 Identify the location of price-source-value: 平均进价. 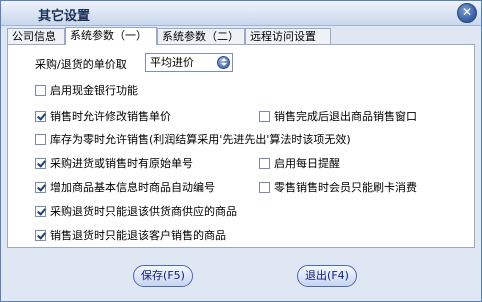
(172, 62).